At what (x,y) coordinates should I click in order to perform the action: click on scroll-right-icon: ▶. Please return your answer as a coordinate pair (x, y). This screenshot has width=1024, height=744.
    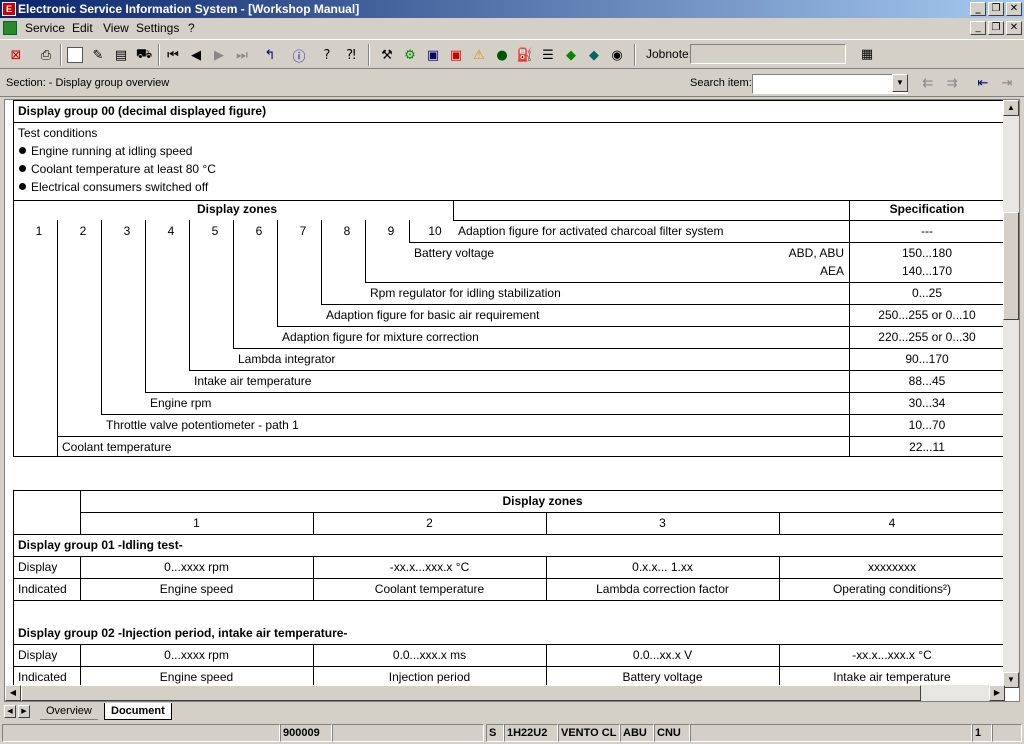
    Looking at the image, I should click on (997, 693).